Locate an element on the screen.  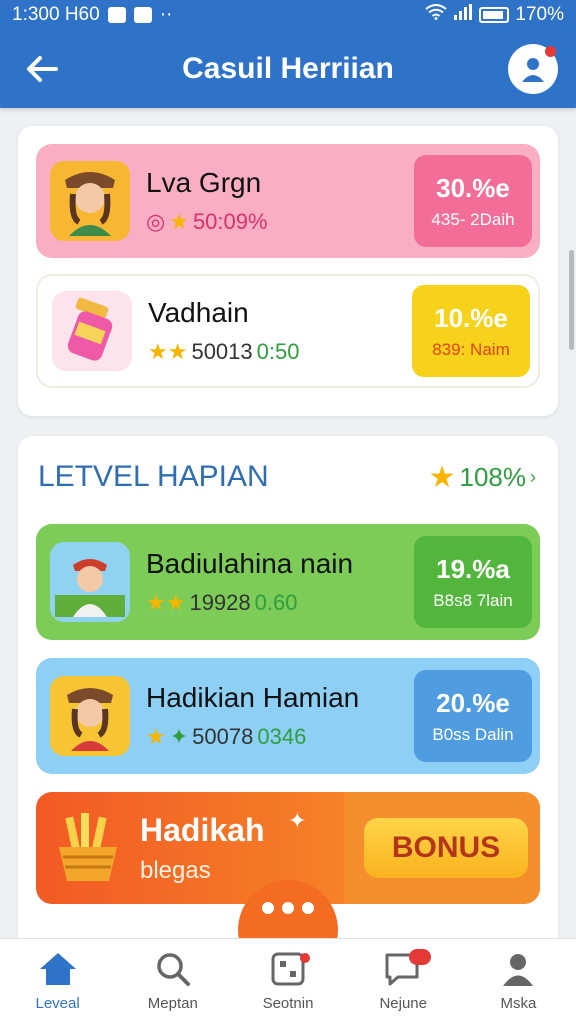
search-icon is located at coordinates (173, 969).